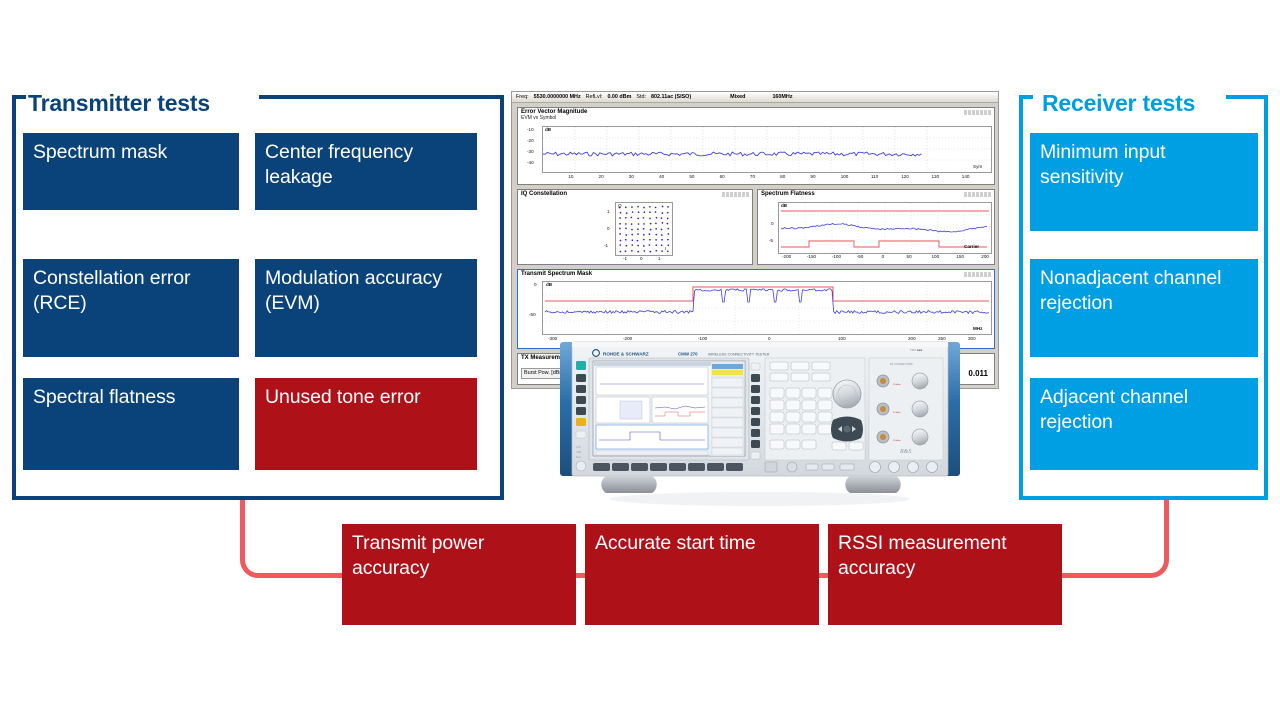  What do you see at coordinates (738, 97) in the screenshot?
I see `mode-value: Mixed` at bounding box center [738, 97].